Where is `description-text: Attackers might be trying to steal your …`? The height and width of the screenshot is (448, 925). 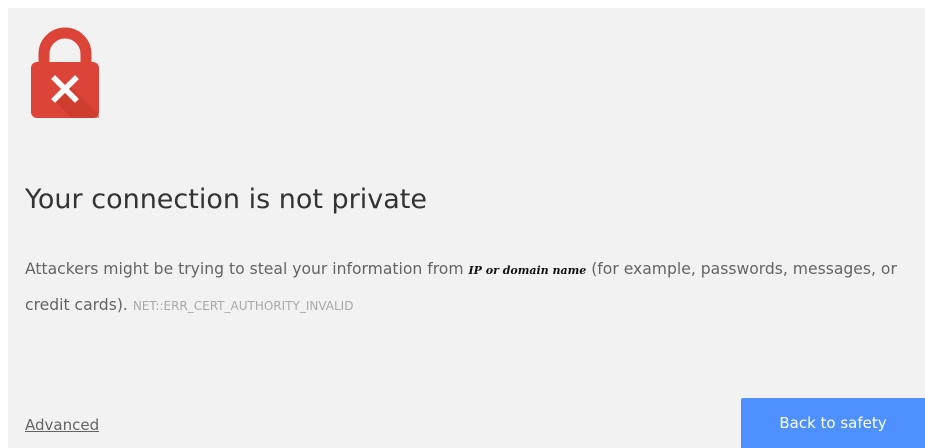 description-text: Attackers might be trying to steal your … is located at coordinates (247, 269).